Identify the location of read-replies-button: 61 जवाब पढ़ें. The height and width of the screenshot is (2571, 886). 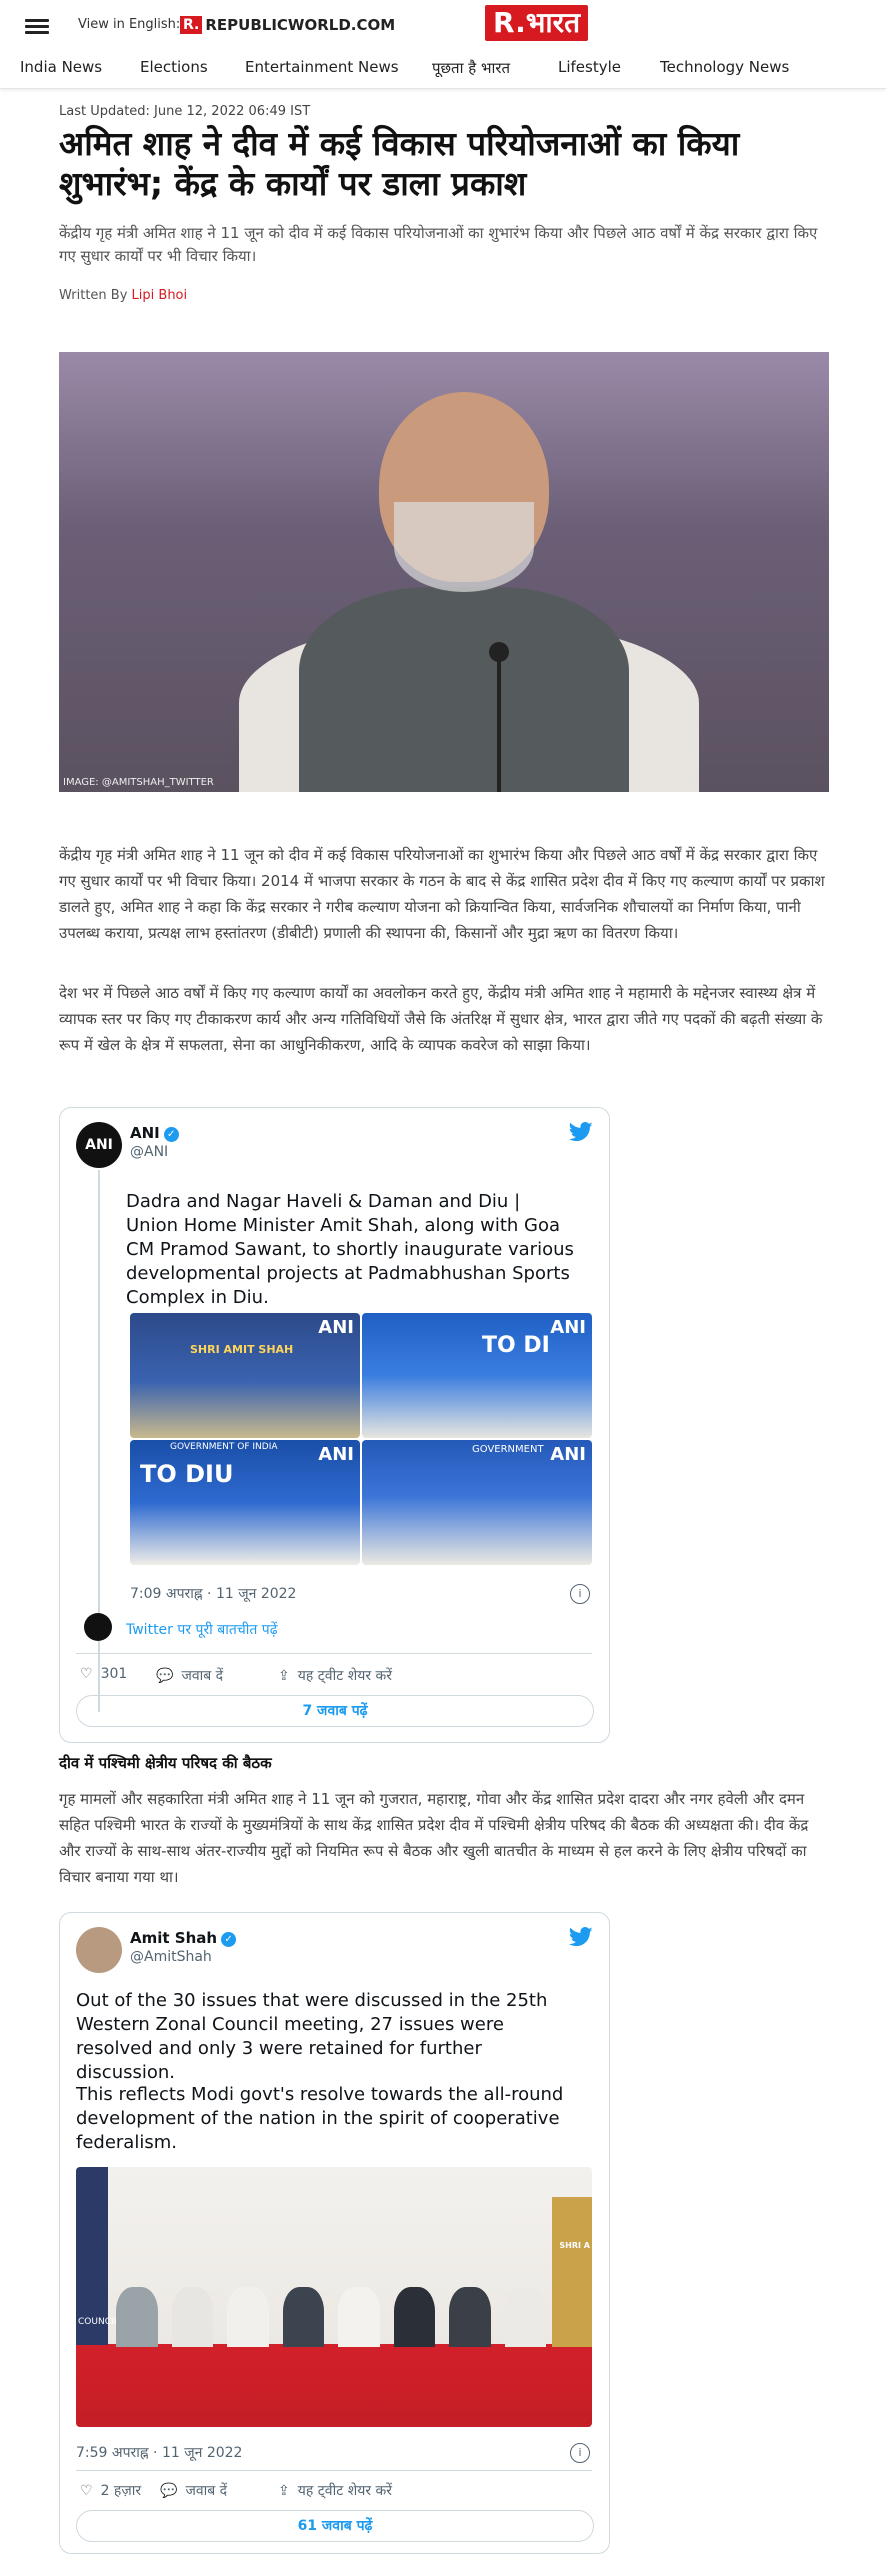
(335, 2526).